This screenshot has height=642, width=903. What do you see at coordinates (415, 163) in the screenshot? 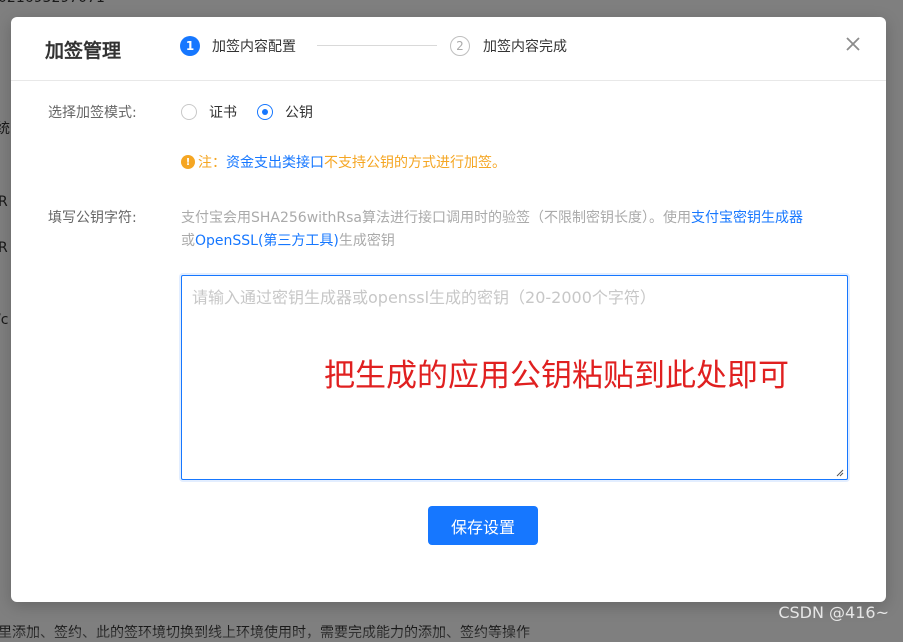
I see `notice-suffix: 不支持公钥的方式进行加签。` at bounding box center [415, 163].